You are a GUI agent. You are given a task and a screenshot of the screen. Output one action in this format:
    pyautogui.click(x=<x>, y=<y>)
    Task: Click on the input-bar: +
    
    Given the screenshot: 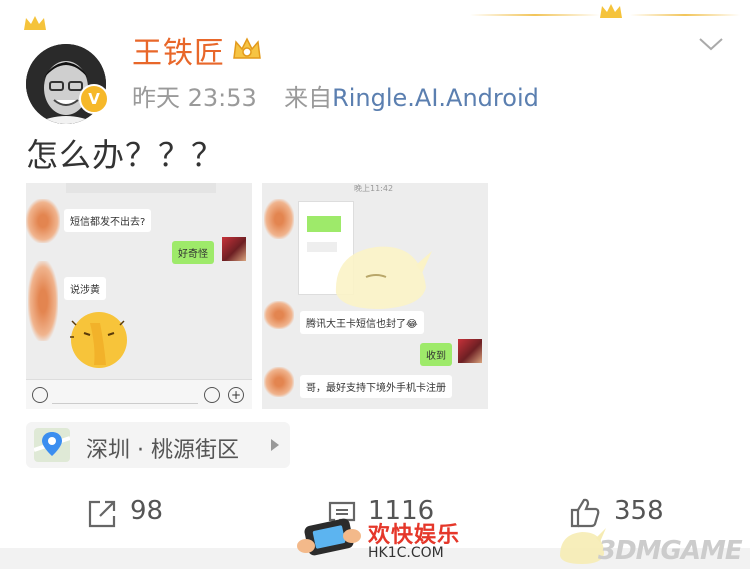 What is the action you would take?
    pyautogui.click(x=139, y=394)
    